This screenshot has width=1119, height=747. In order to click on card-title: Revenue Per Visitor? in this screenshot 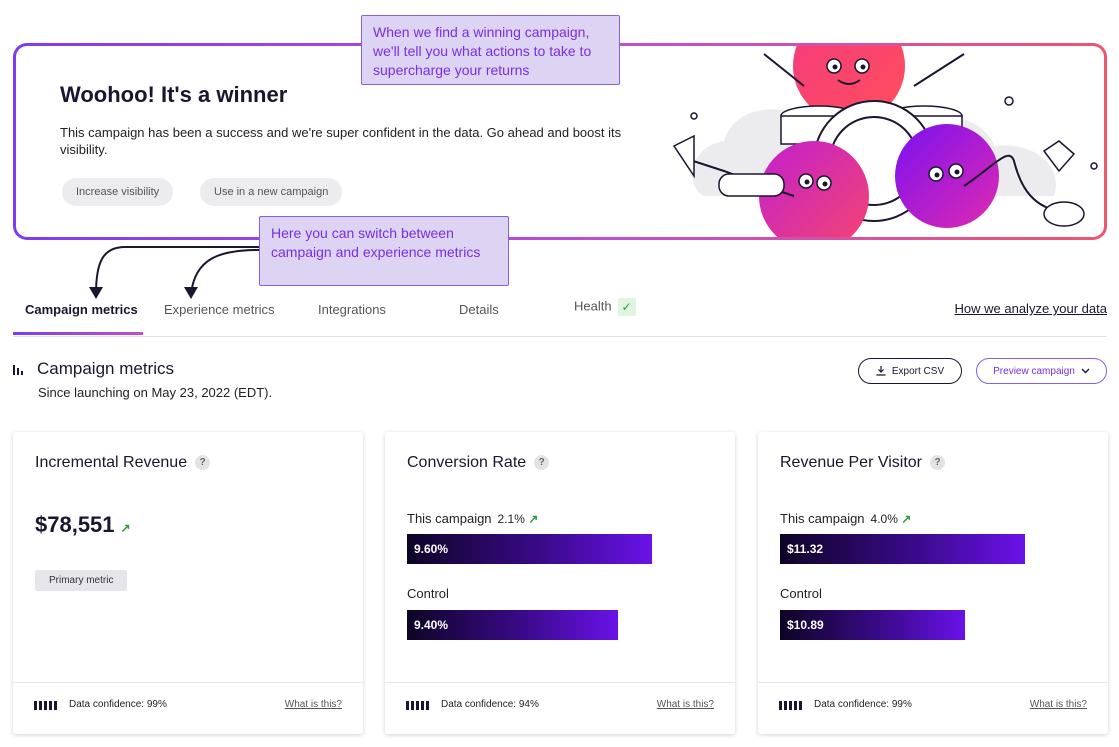, I will do `click(862, 463)`.